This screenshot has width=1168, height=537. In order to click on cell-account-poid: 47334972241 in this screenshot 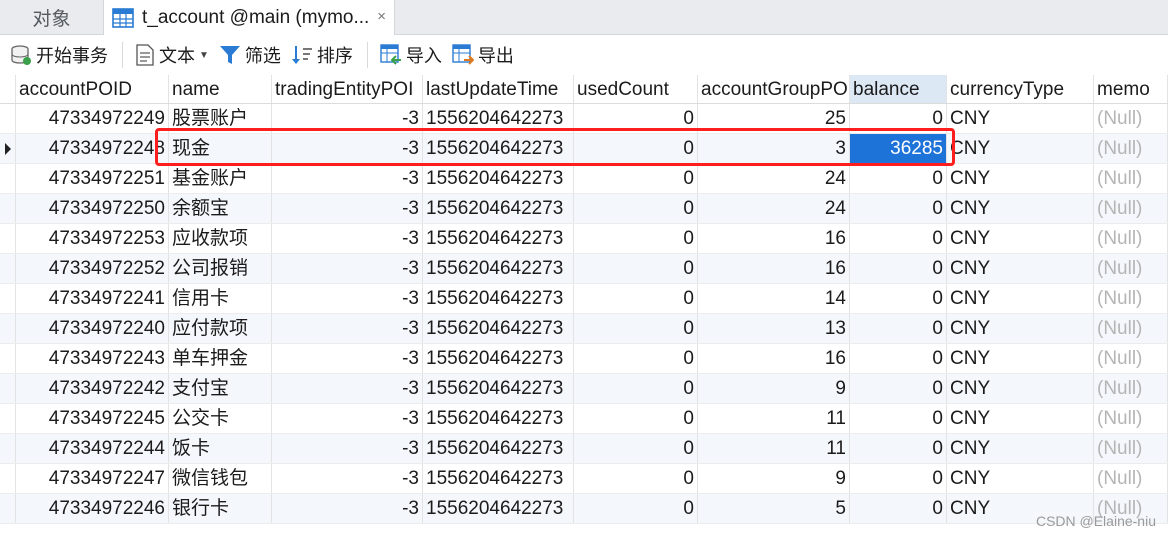, I will do `click(92, 298)`.